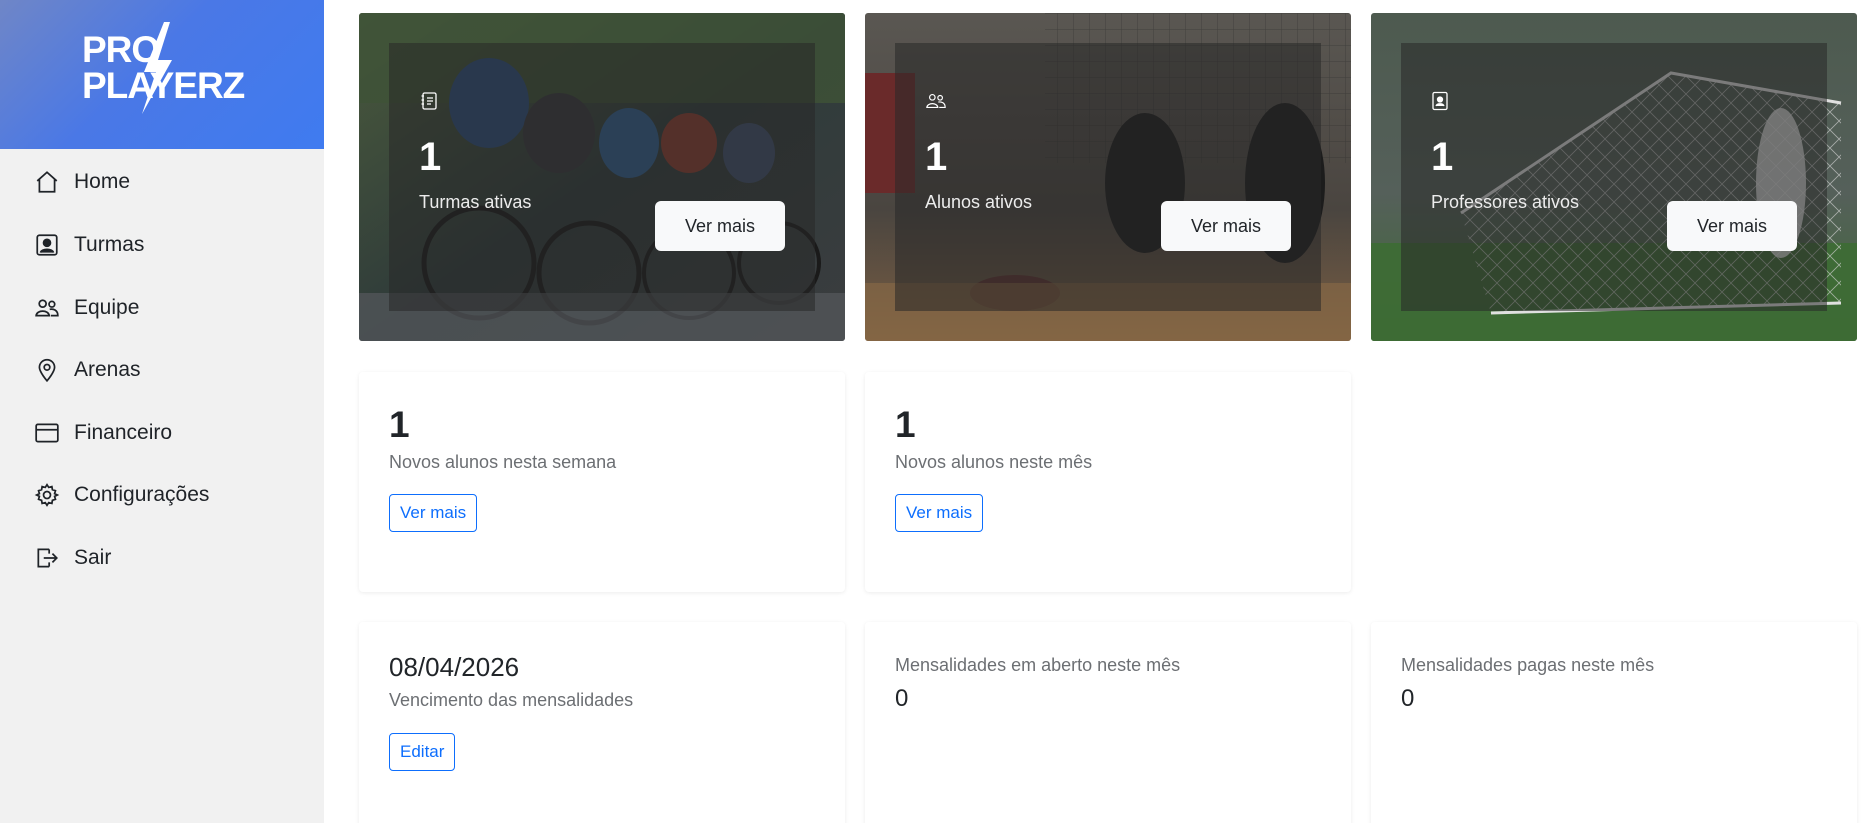 This screenshot has height=823, width=1876. Describe the element at coordinates (1505, 202) in the screenshot. I see `card-label: Professores ativos` at that location.